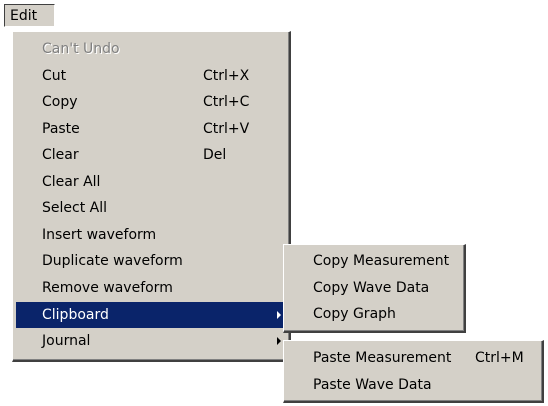 This screenshot has height=406, width=548. I want to click on menu-item-copy-wave-data: Copy Wave Data, so click(374, 288).